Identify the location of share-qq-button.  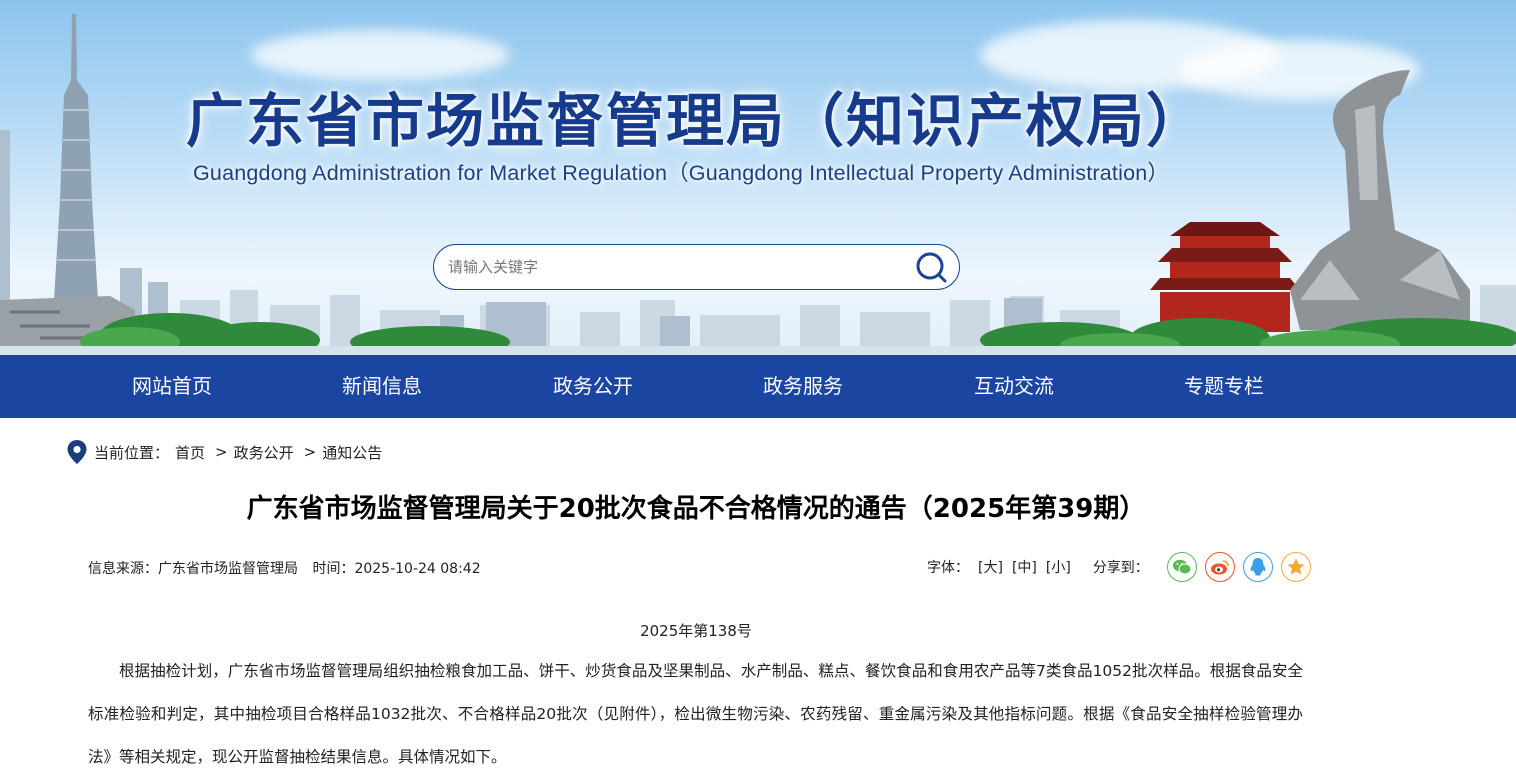
(1257, 567).